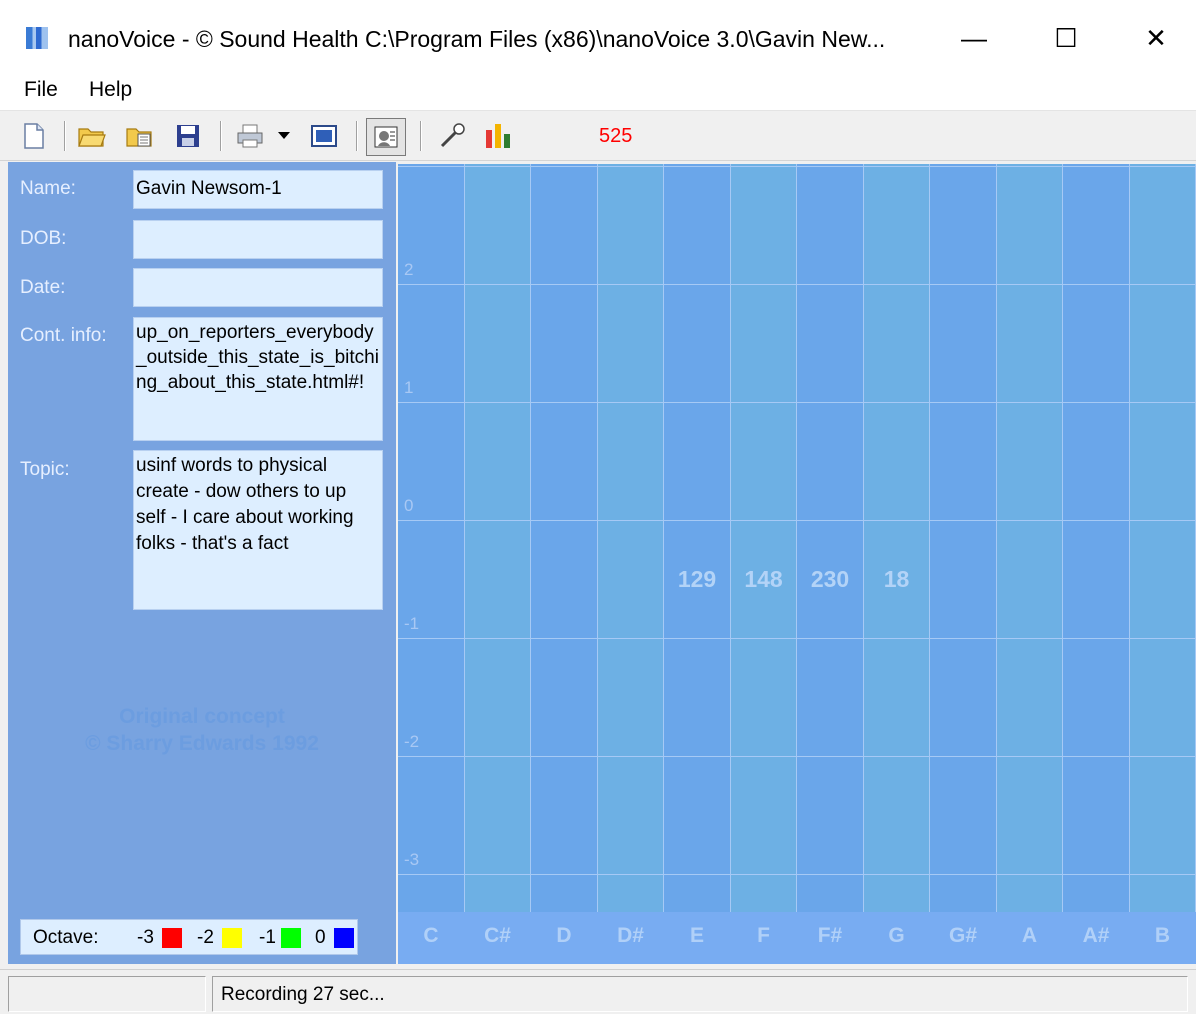  Describe the element at coordinates (697, 579) in the screenshot. I see `note-value-label: 129` at that location.